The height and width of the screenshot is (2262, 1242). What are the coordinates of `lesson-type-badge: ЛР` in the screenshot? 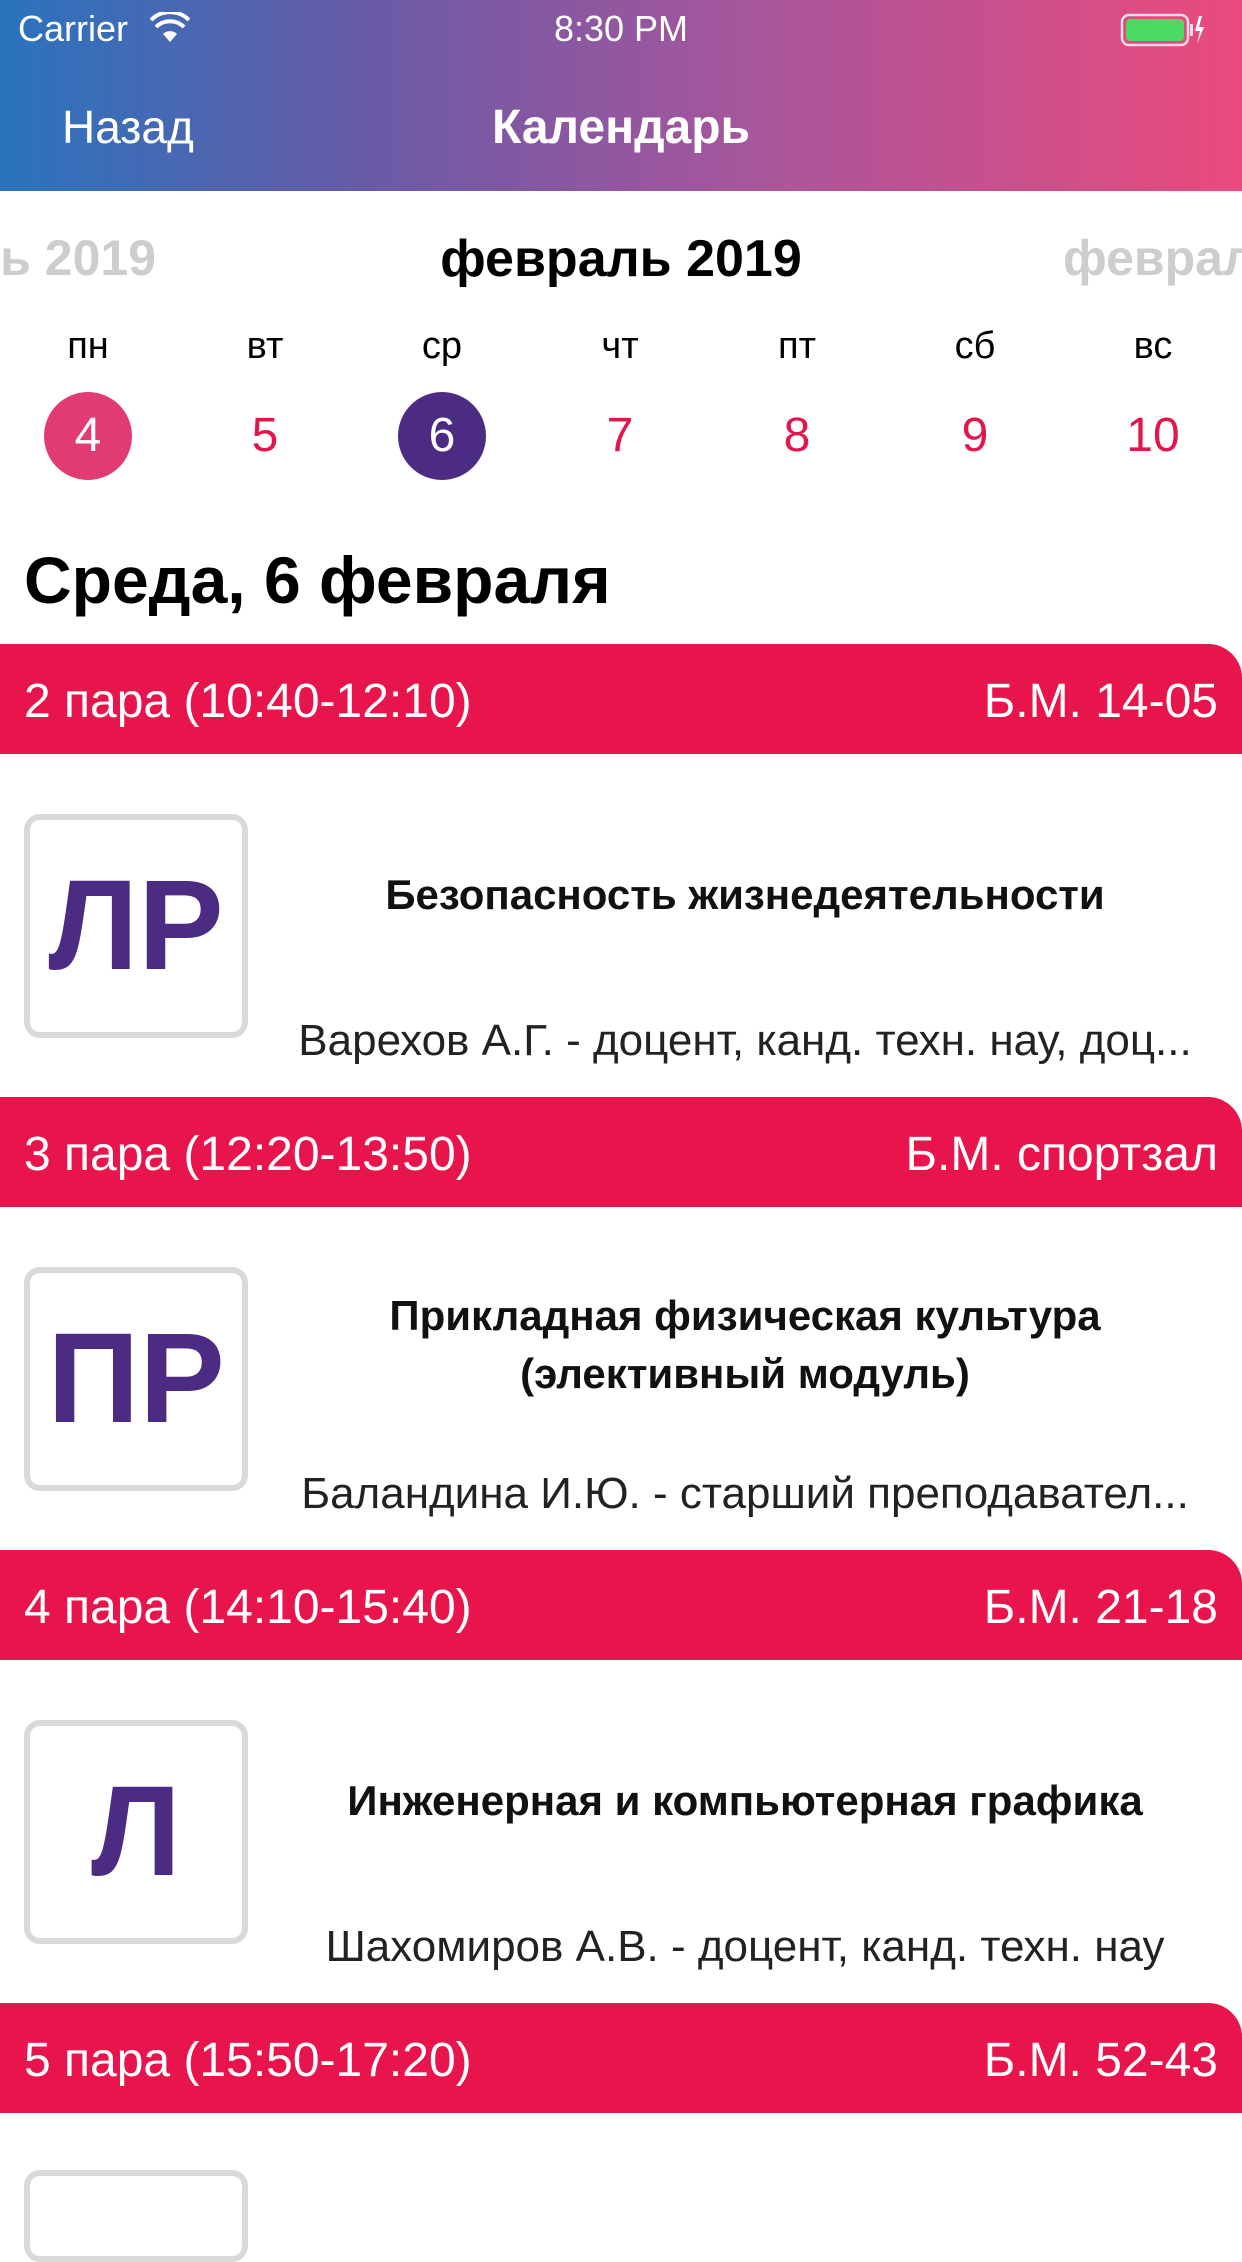 It's located at (136, 926).